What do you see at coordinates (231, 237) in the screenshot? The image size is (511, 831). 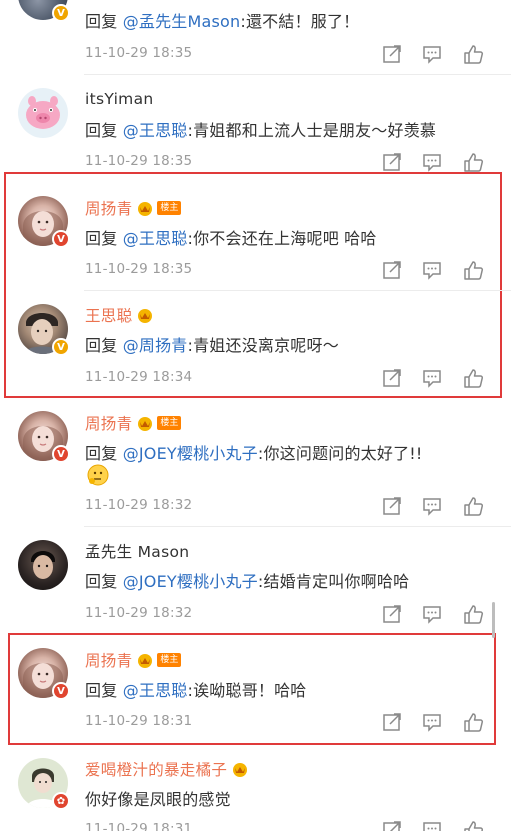 I see `comment-text: 回复 @王思聪:你不会还在上海呢吧 哈哈` at bounding box center [231, 237].